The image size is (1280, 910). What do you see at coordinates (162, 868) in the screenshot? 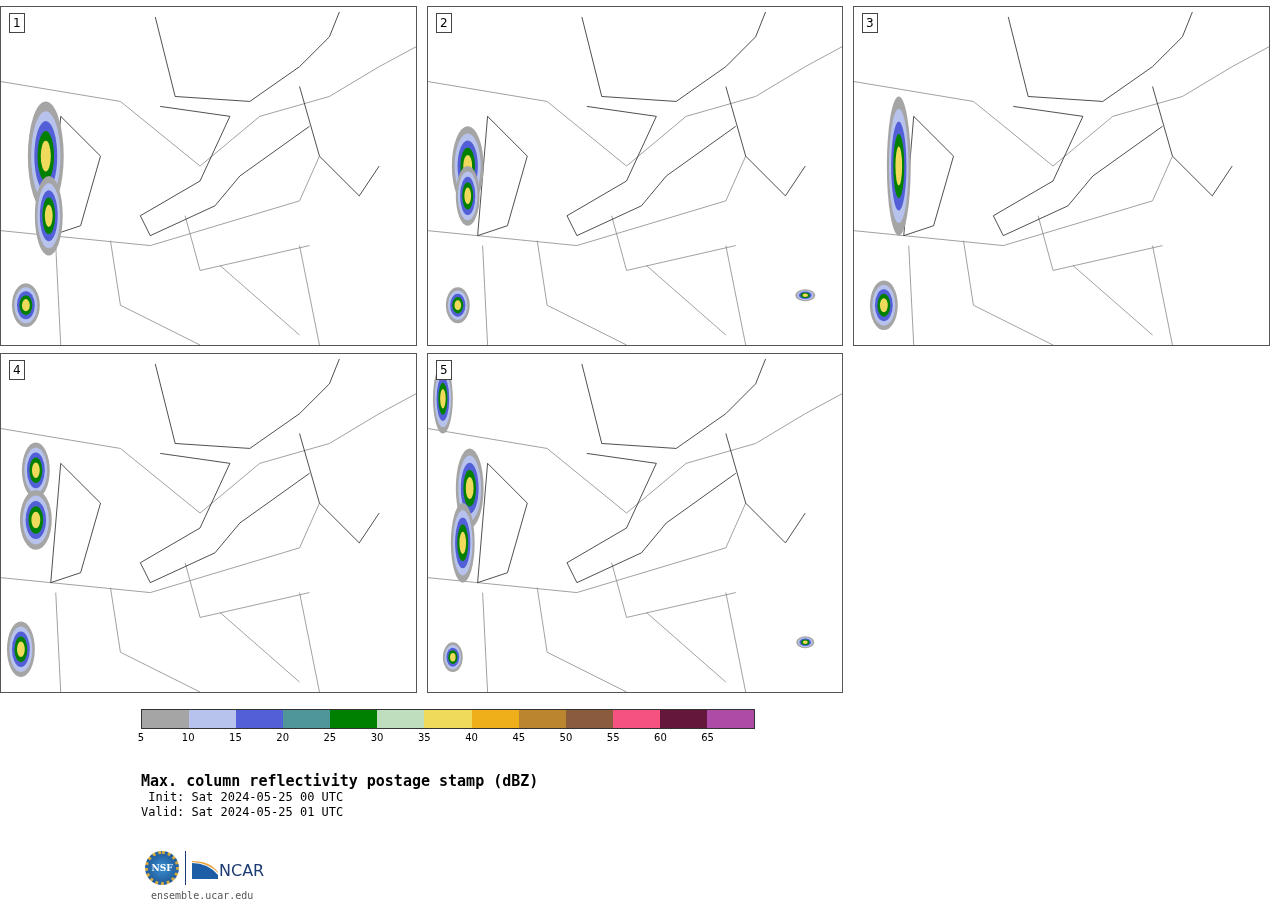
I see `logo-text: NSF` at bounding box center [162, 868].